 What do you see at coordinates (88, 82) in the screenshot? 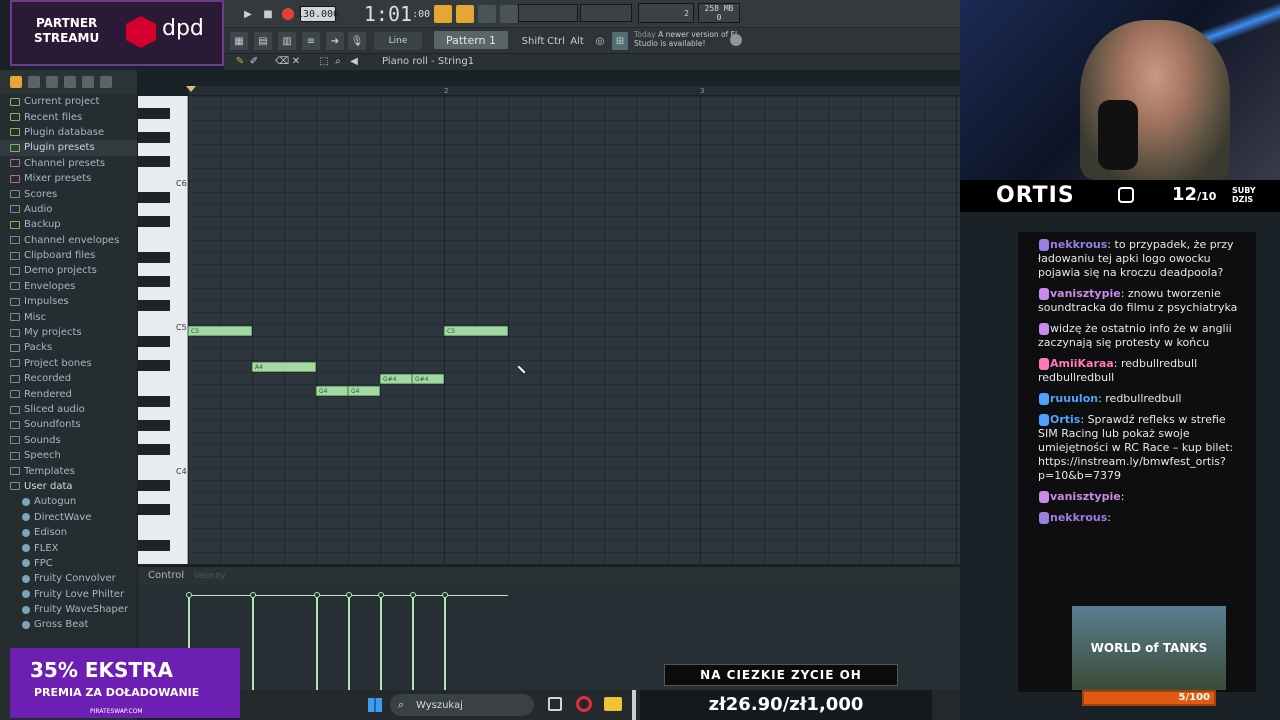
I see `browser-cloud-icon` at bounding box center [88, 82].